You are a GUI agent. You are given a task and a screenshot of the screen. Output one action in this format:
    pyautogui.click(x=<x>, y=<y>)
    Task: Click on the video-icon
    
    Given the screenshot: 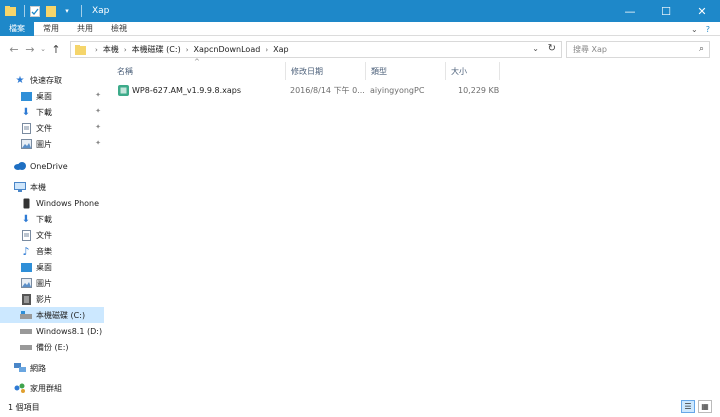 What is the action you would take?
    pyautogui.click(x=26, y=299)
    